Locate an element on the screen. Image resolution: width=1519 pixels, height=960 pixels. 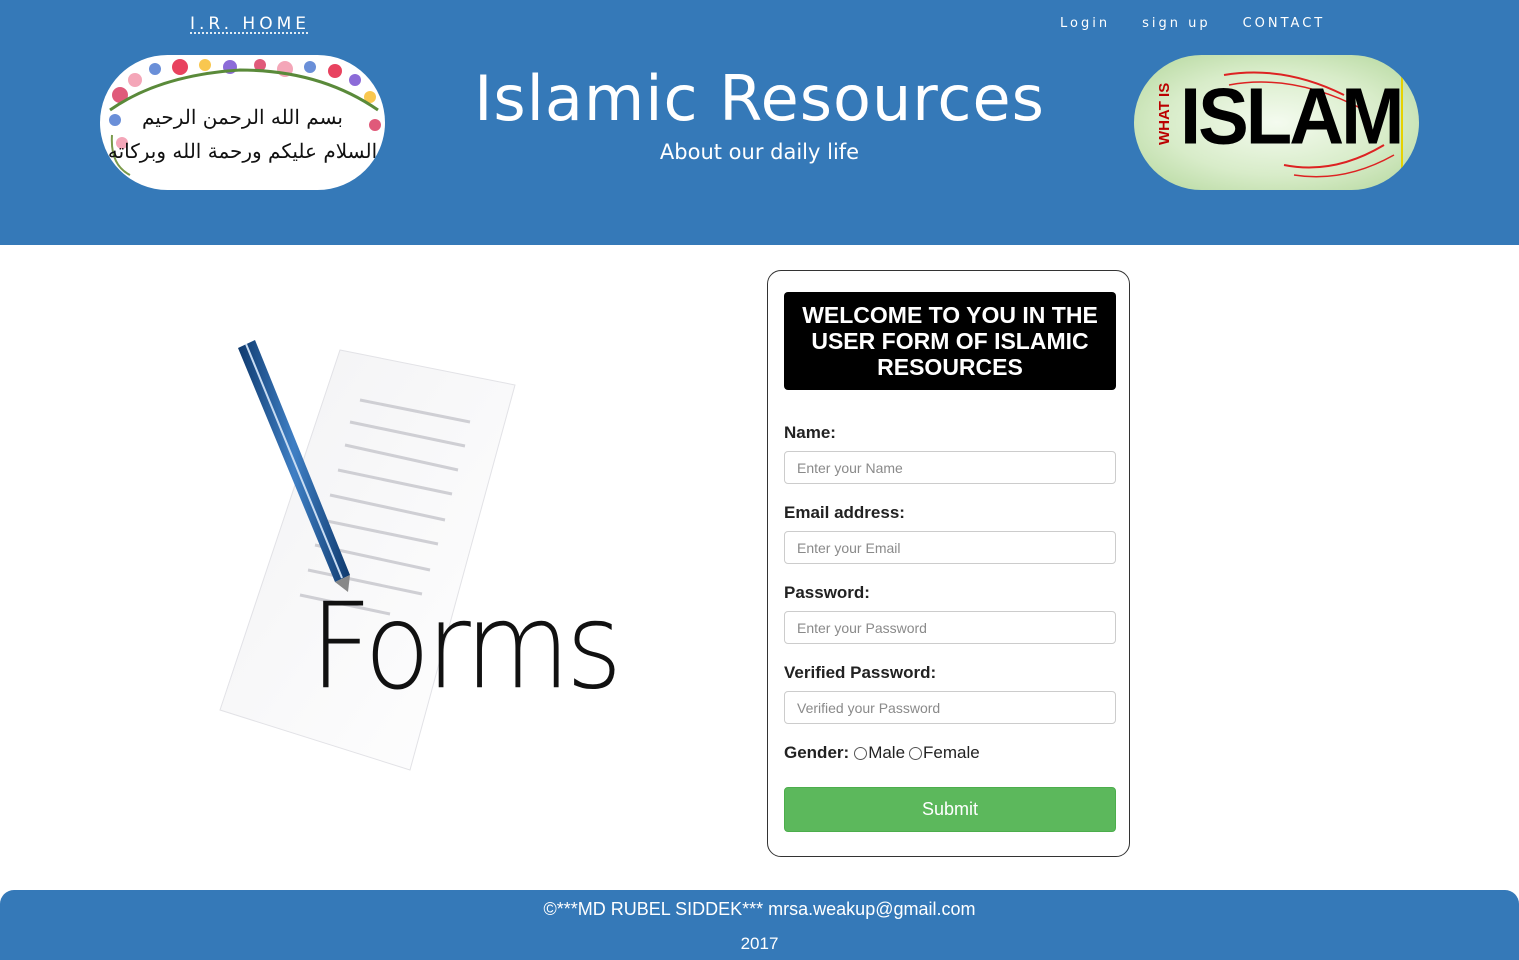
nav-home-link: I.R. HOME is located at coordinates (250, 24).